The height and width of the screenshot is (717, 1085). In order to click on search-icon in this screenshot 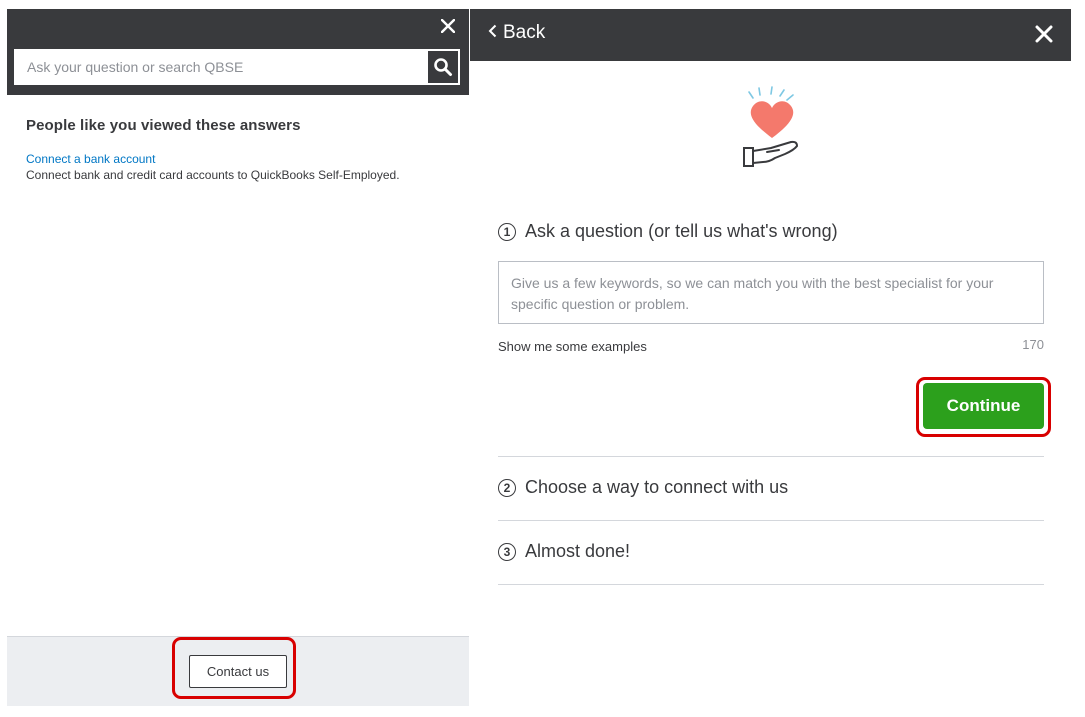, I will do `click(443, 67)`.